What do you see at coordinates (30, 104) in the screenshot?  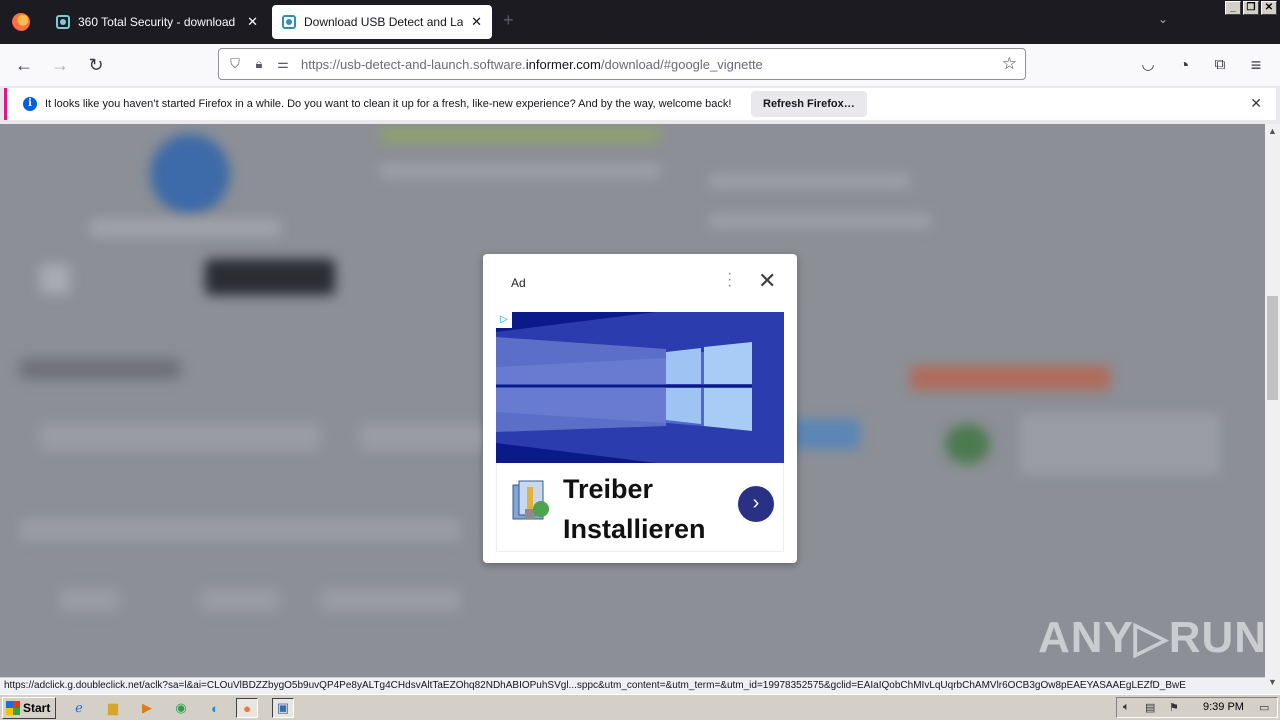 I see `info-icon: i` at bounding box center [30, 104].